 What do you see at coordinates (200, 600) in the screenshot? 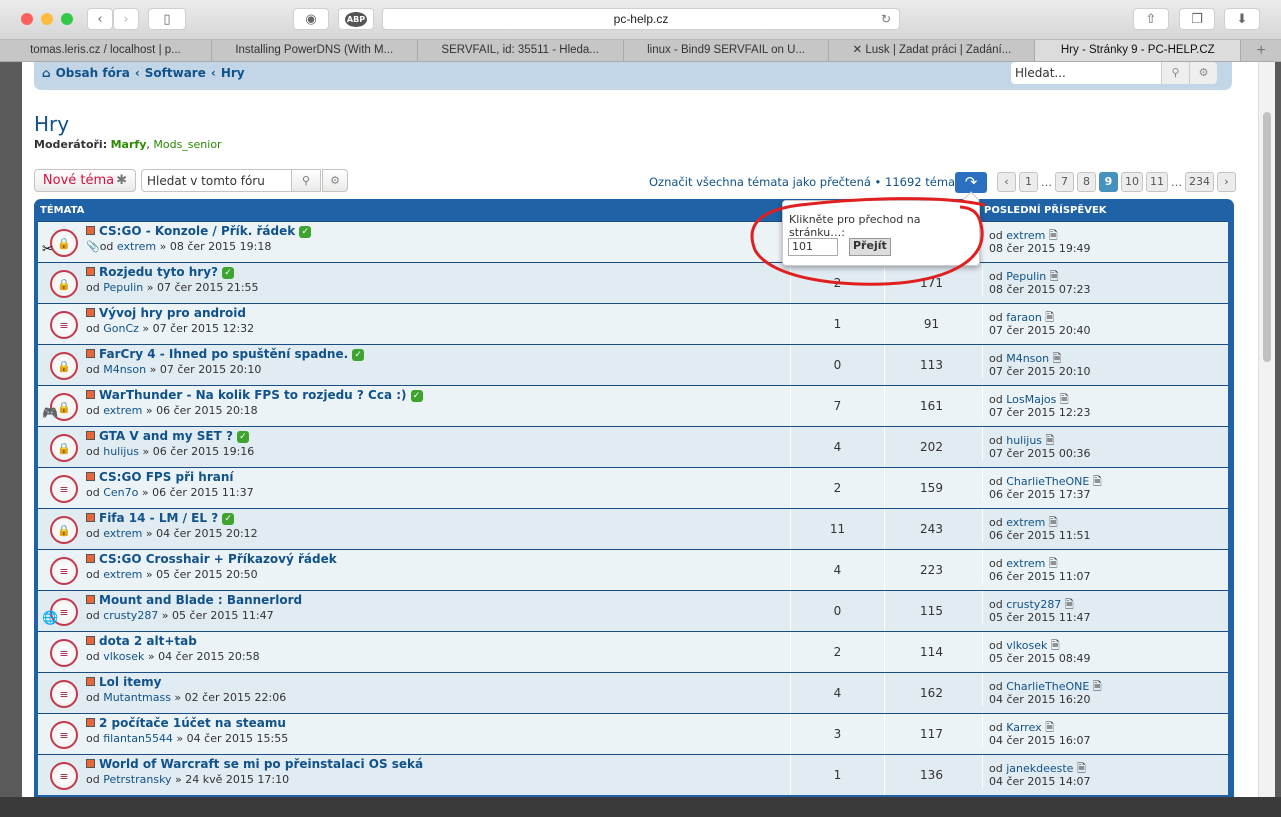
I see `topic-title-link: Mount and Blade : Bannerlord` at bounding box center [200, 600].